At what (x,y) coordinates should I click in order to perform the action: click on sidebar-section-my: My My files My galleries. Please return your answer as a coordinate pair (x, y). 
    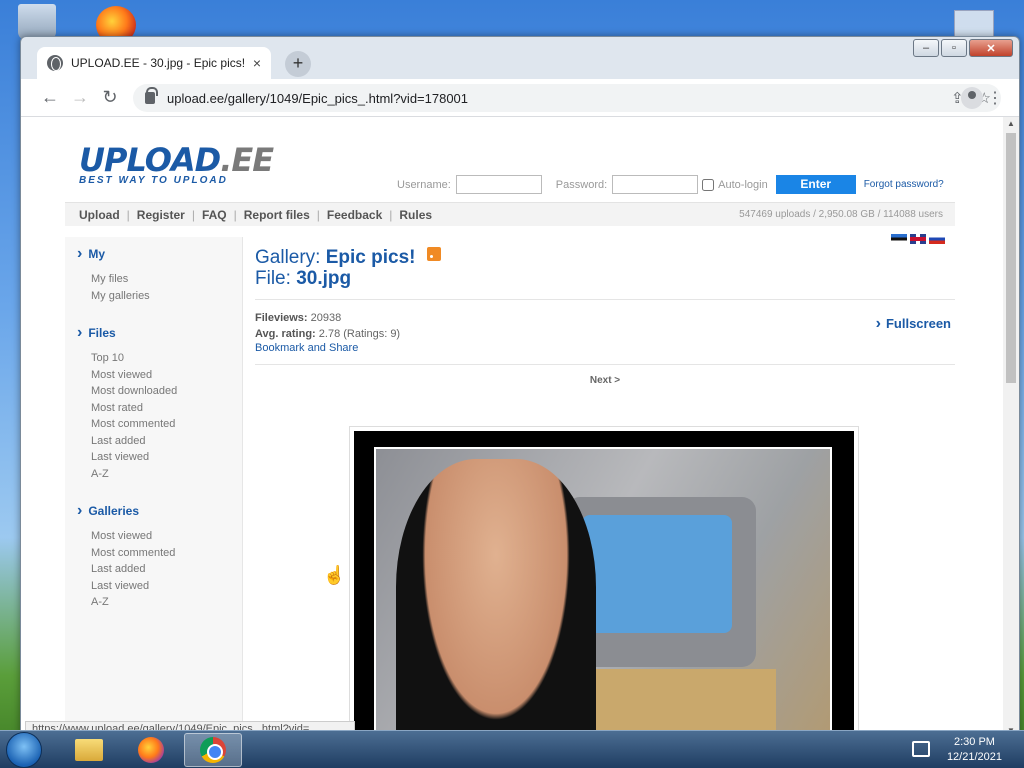
    Looking at the image, I should click on (153, 274).